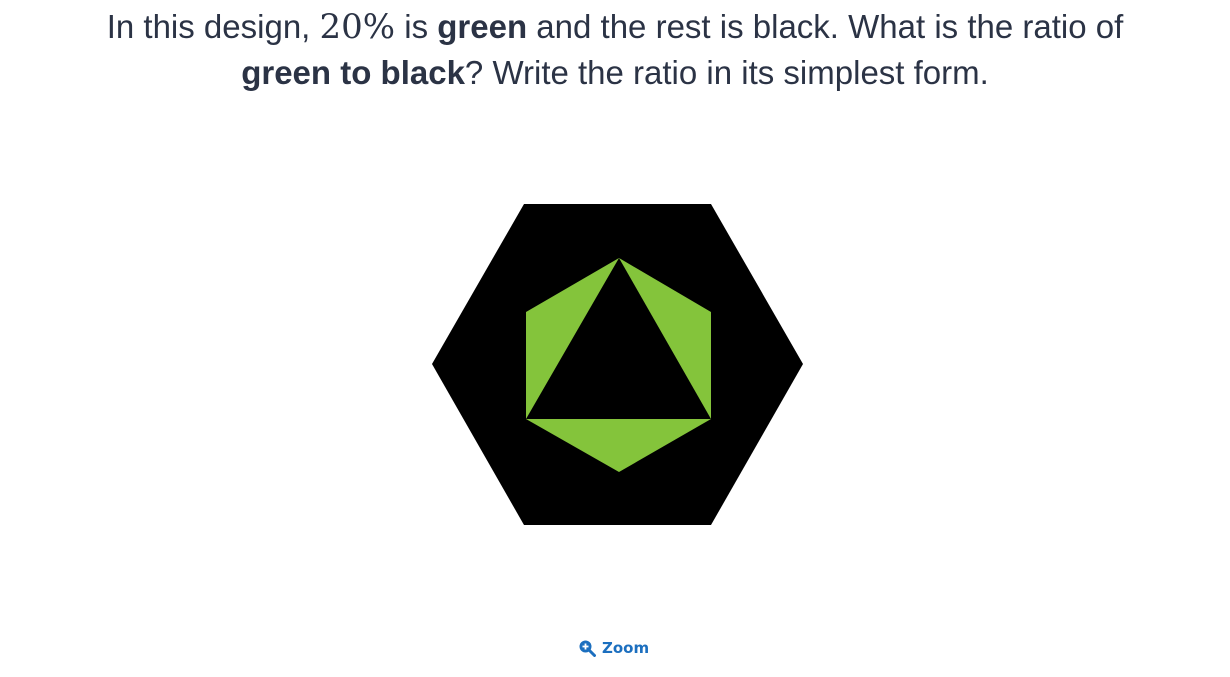  Describe the element at coordinates (617, 364) in the screenshot. I see `hexagon-design` at that location.